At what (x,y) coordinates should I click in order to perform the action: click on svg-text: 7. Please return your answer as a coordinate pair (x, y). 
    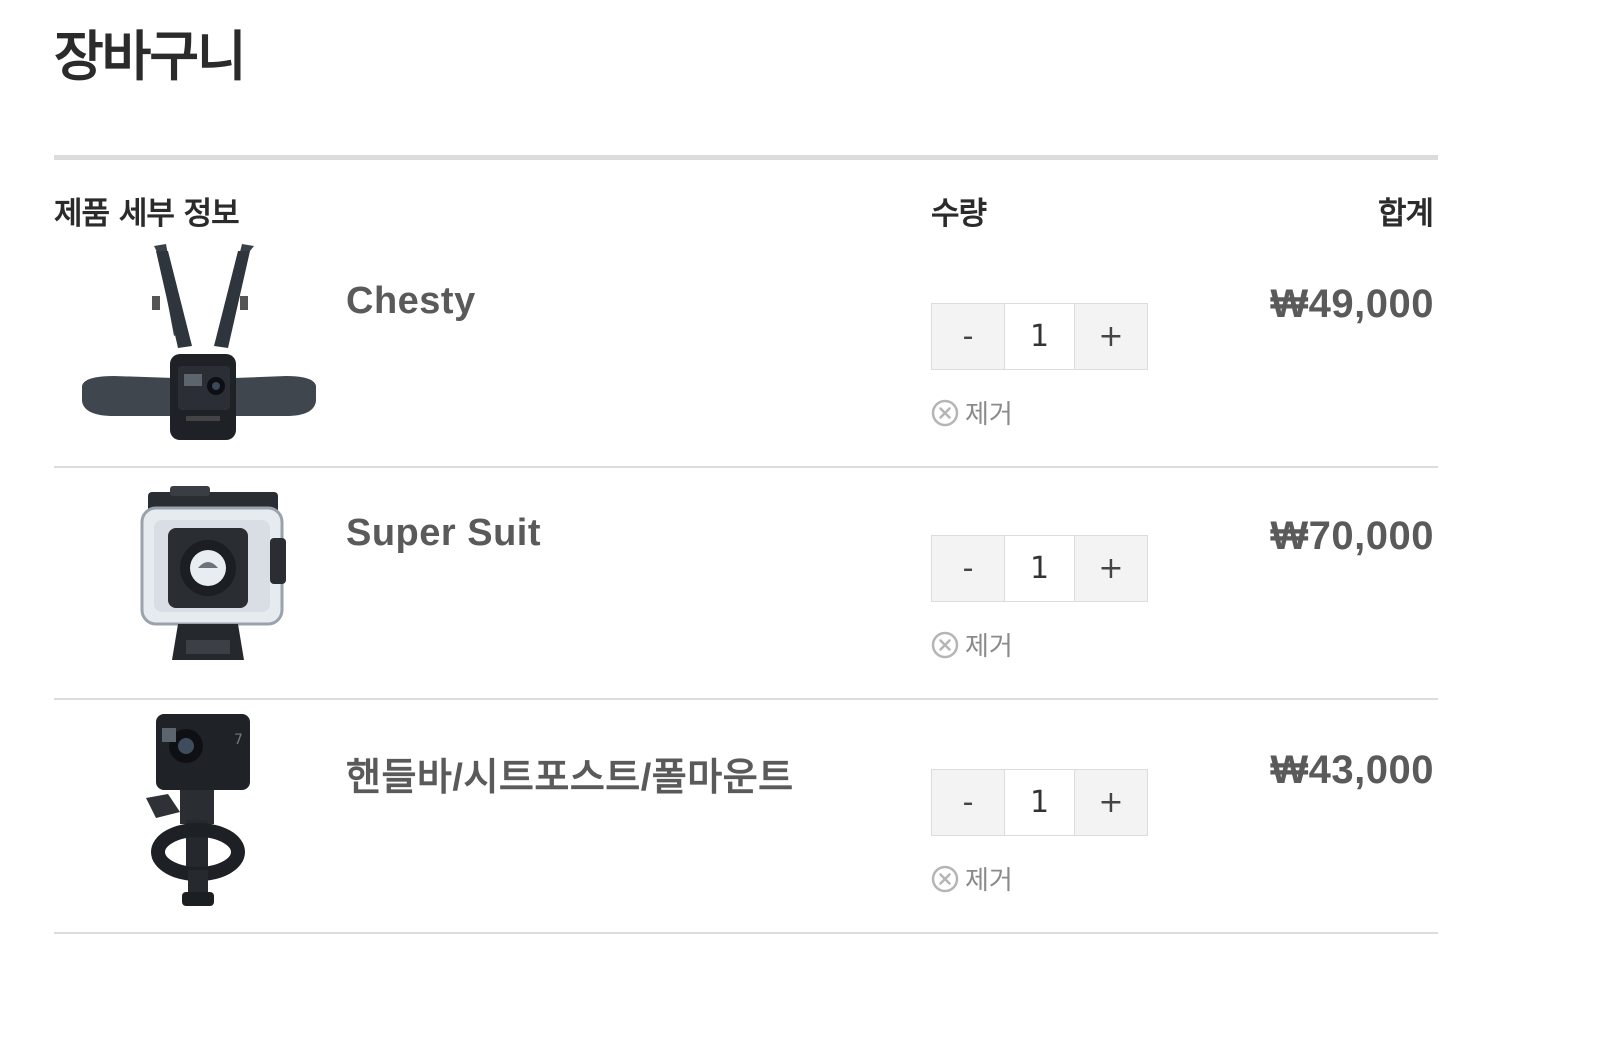
    Looking at the image, I should click on (238, 740).